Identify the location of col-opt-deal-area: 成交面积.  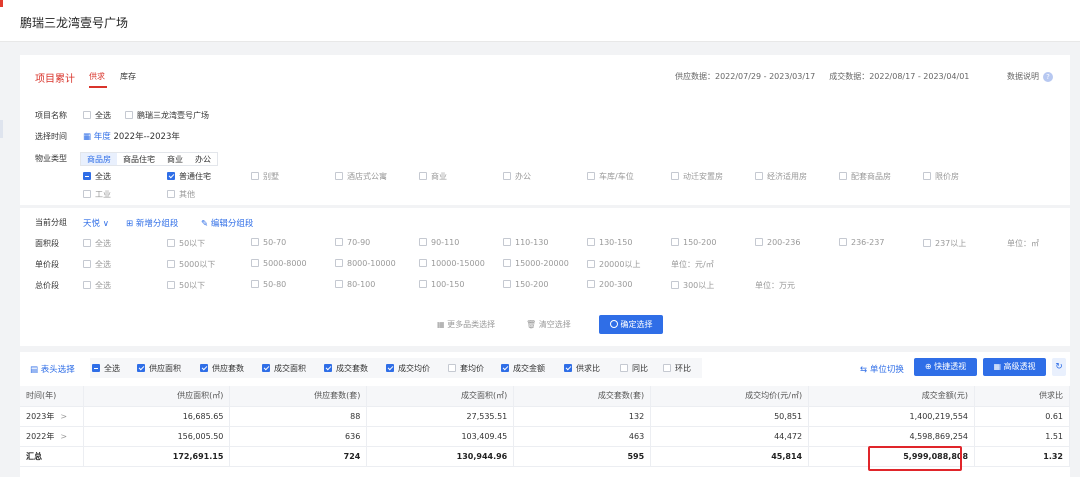
(284, 368).